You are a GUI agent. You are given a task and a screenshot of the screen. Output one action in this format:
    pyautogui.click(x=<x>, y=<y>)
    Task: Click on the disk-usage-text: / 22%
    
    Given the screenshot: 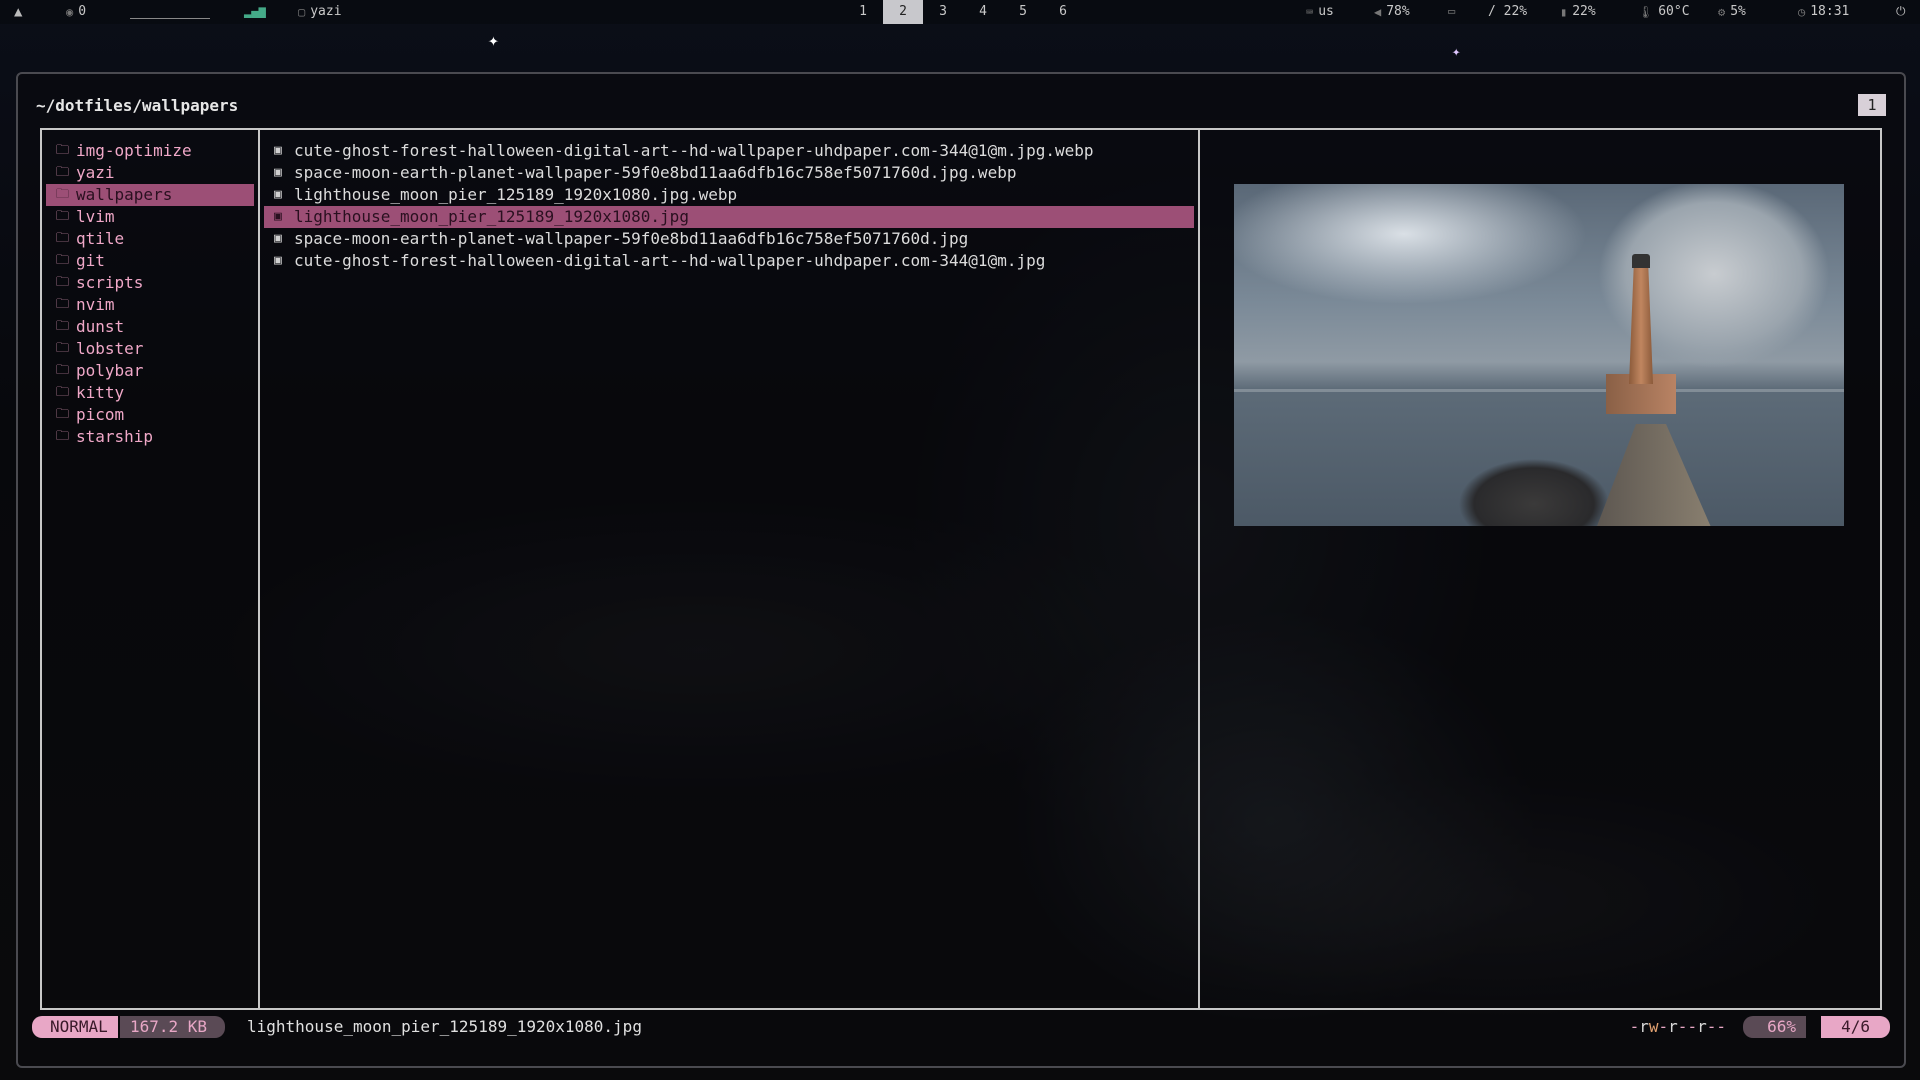 What is the action you would take?
    pyautogui.click(x=1508, y=11)
    